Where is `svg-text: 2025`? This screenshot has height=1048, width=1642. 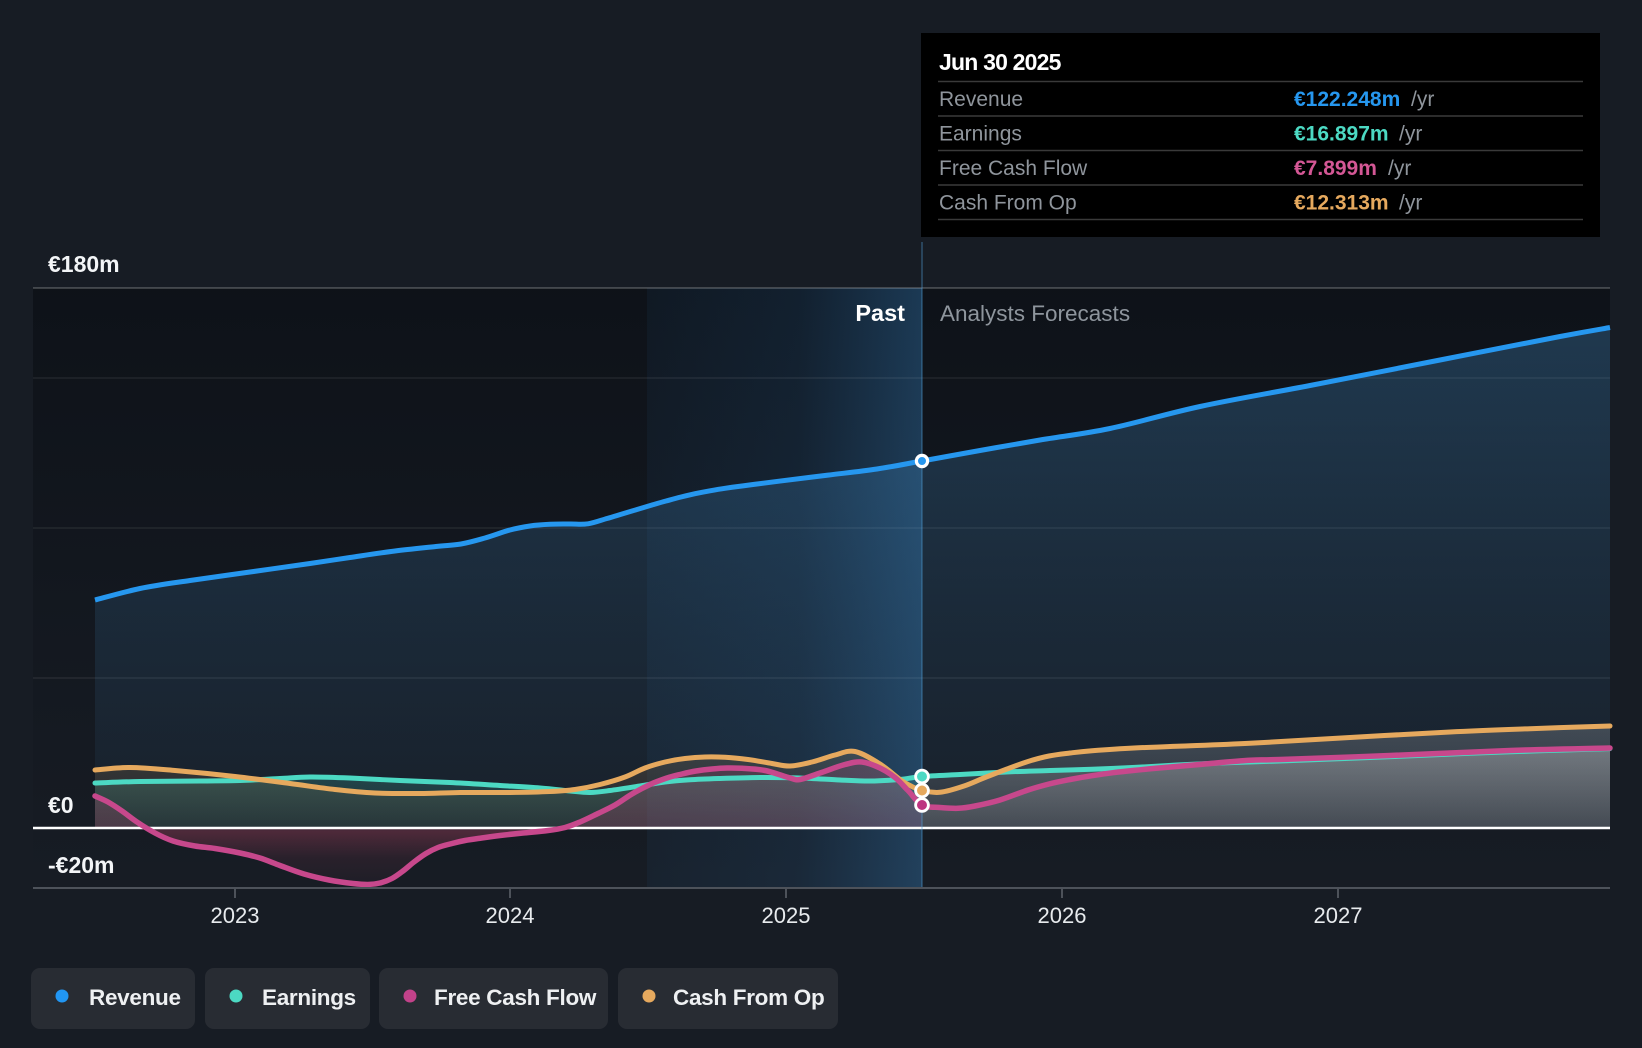 svg-text: 2025 is located at coordinates (786, 915).